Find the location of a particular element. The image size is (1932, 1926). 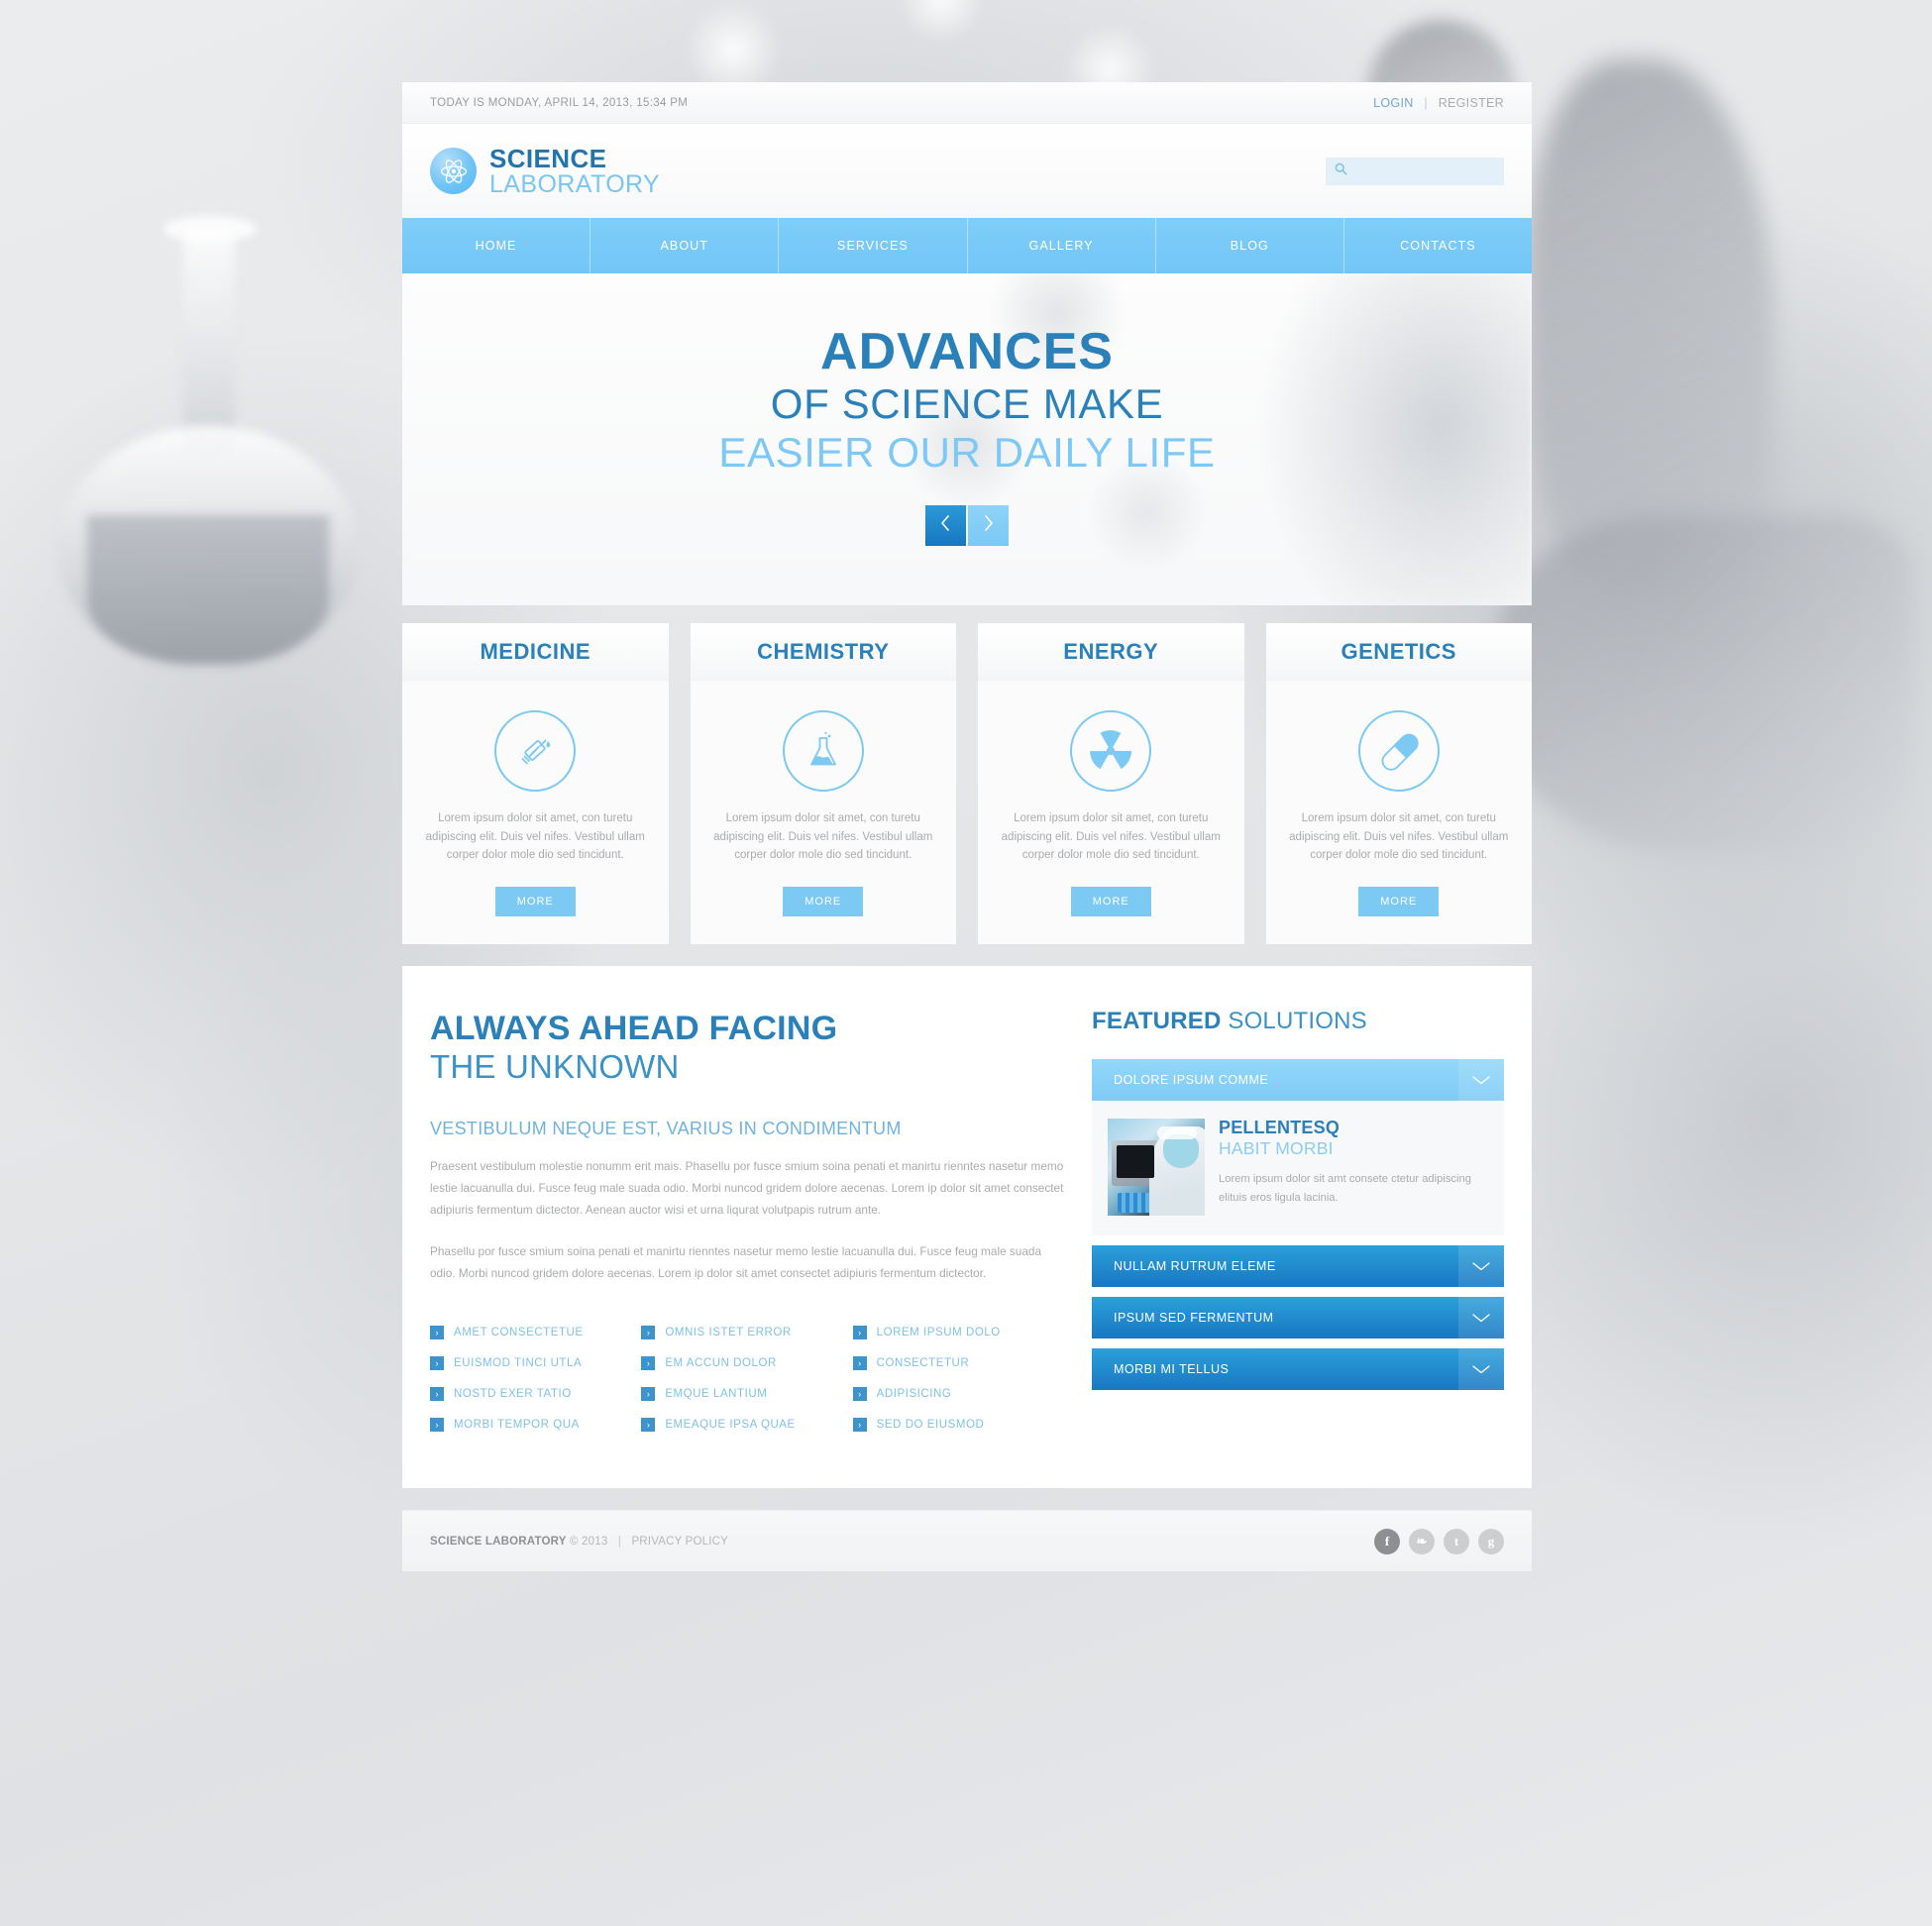

logo: SCIENCE LABORATORY is located at coordinates (545, 171).